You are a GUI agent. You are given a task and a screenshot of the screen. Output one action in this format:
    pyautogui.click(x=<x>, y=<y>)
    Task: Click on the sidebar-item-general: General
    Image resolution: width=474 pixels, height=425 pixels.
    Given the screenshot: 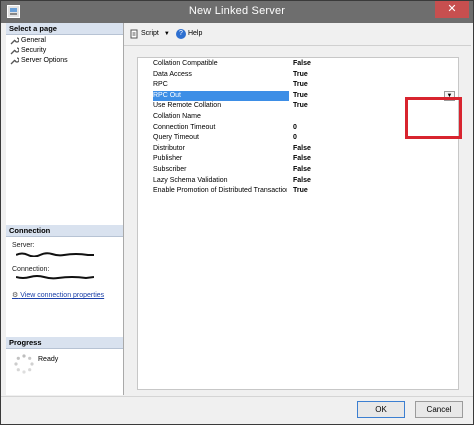 What is the action you would take?
    pyautogui.click(x=28, y=41)
    